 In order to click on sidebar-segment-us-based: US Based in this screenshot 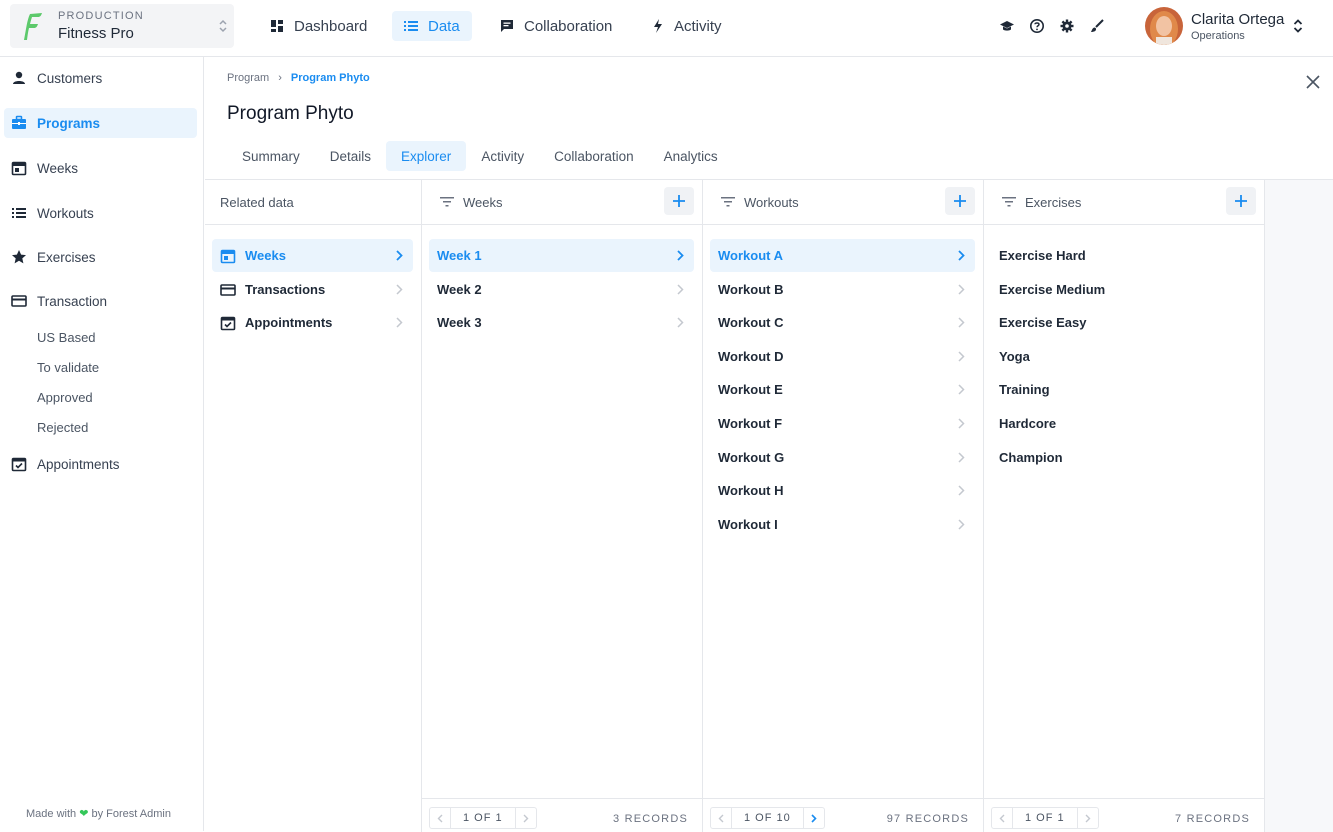, I will do `click(66, 337)`.